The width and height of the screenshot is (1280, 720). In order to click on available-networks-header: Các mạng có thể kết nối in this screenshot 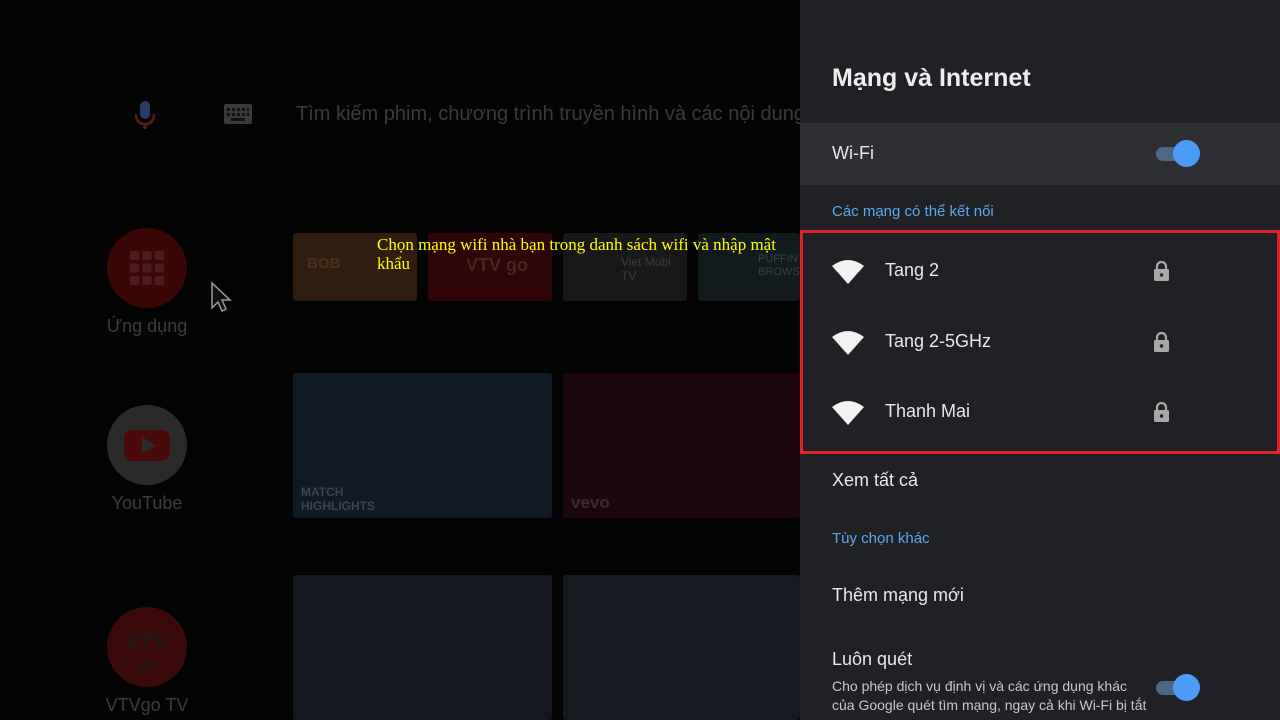, I will do `click(913, 211)`.